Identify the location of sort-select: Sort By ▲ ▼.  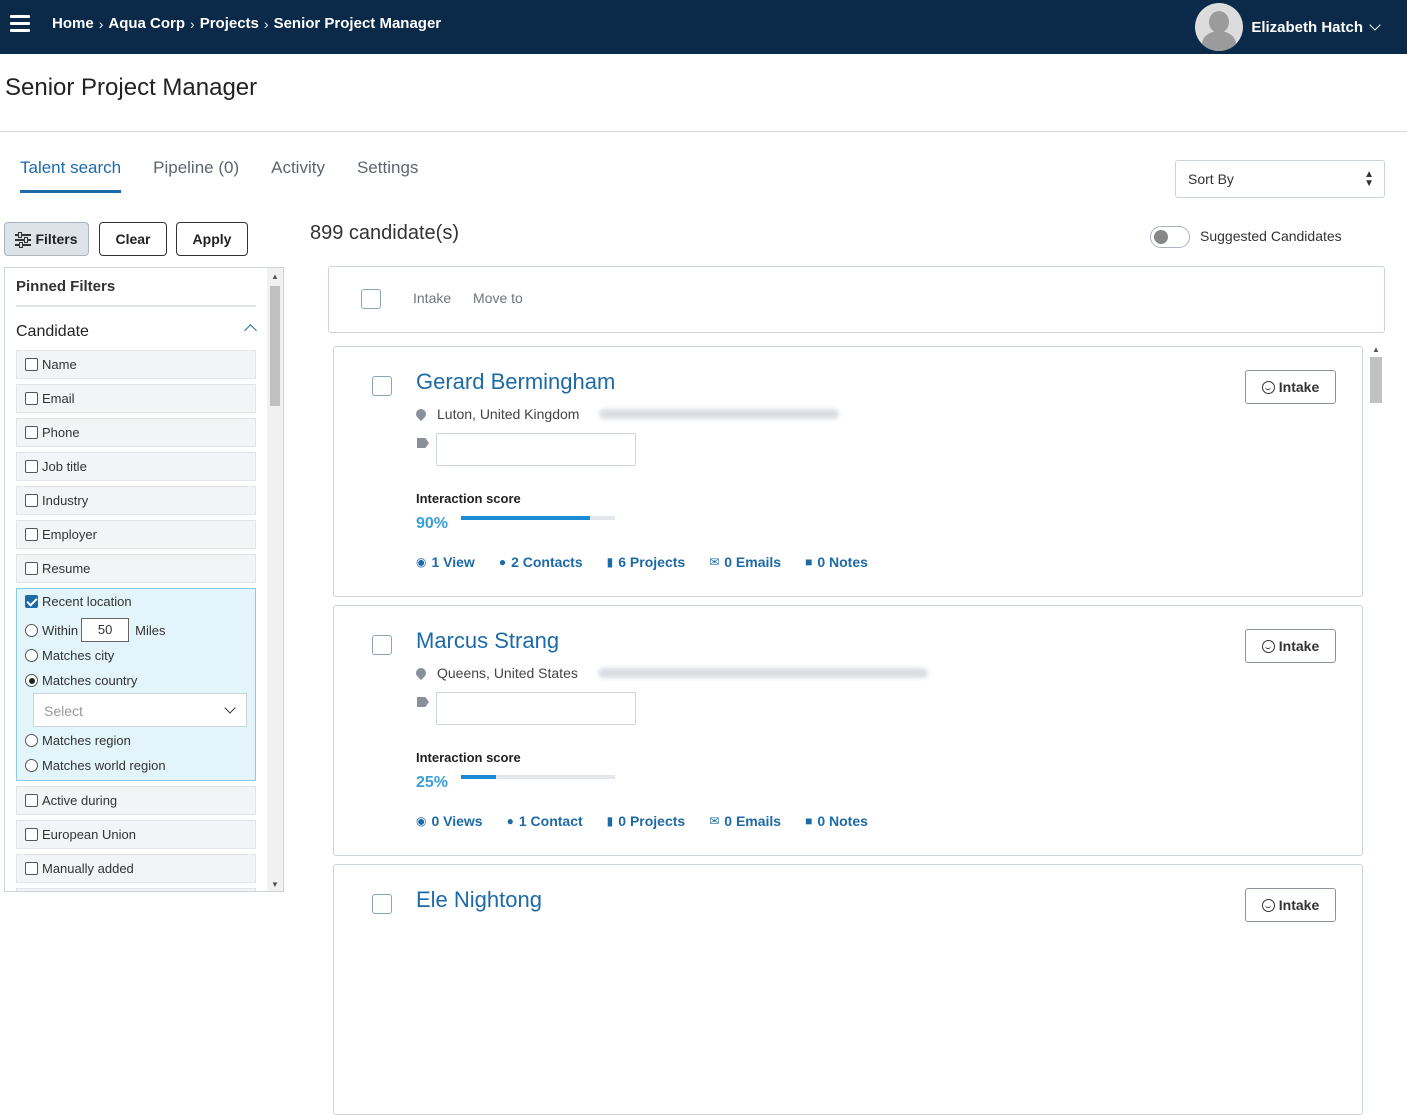
(1280, 179).